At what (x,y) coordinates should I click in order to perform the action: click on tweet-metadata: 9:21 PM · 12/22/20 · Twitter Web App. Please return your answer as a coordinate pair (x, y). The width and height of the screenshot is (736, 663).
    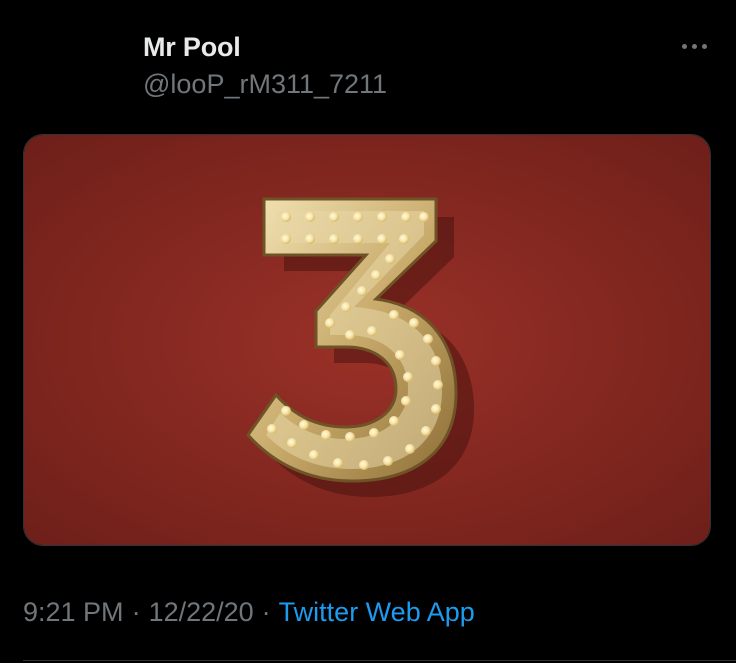
    Looking at the image, I should click on (249, 612).